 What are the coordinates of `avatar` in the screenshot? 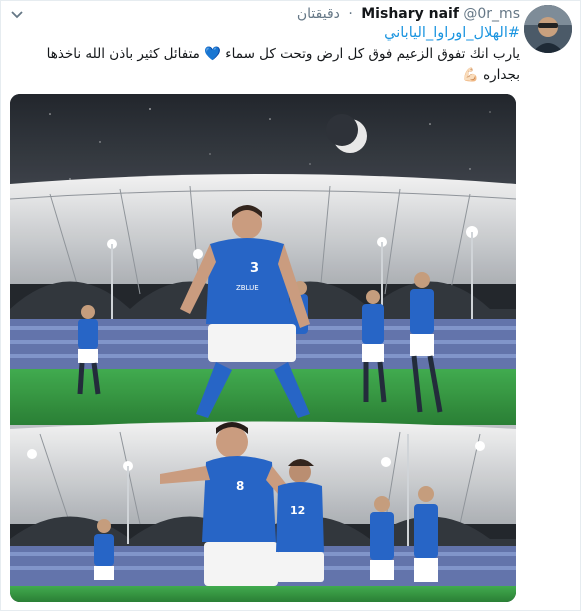 It's located at (548, 29).